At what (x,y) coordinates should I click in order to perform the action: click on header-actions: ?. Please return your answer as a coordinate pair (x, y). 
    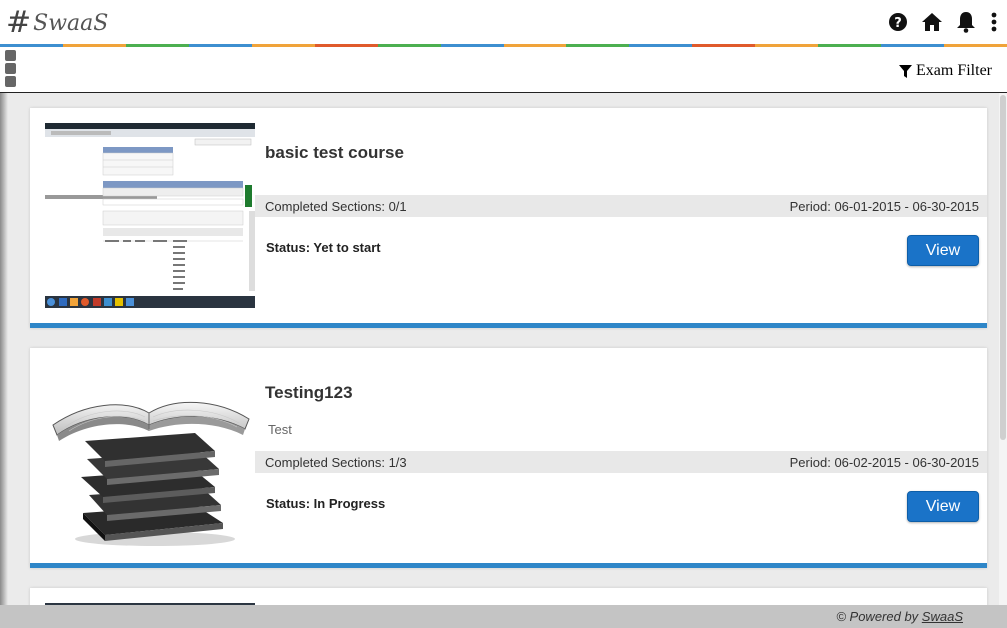
    Looking at the image, I should click on (943, 22).